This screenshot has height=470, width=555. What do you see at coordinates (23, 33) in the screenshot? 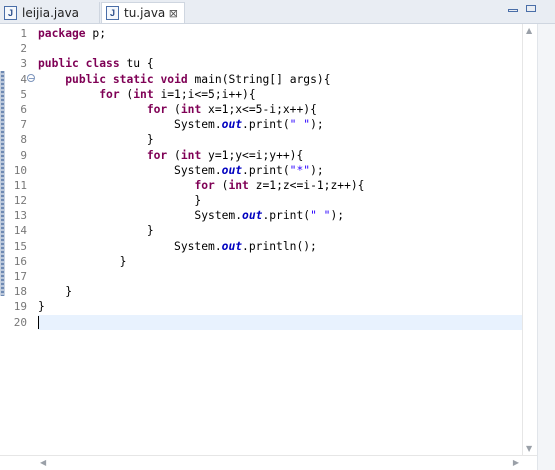
I see `line-number: 1` at bounding box center [23, 33].